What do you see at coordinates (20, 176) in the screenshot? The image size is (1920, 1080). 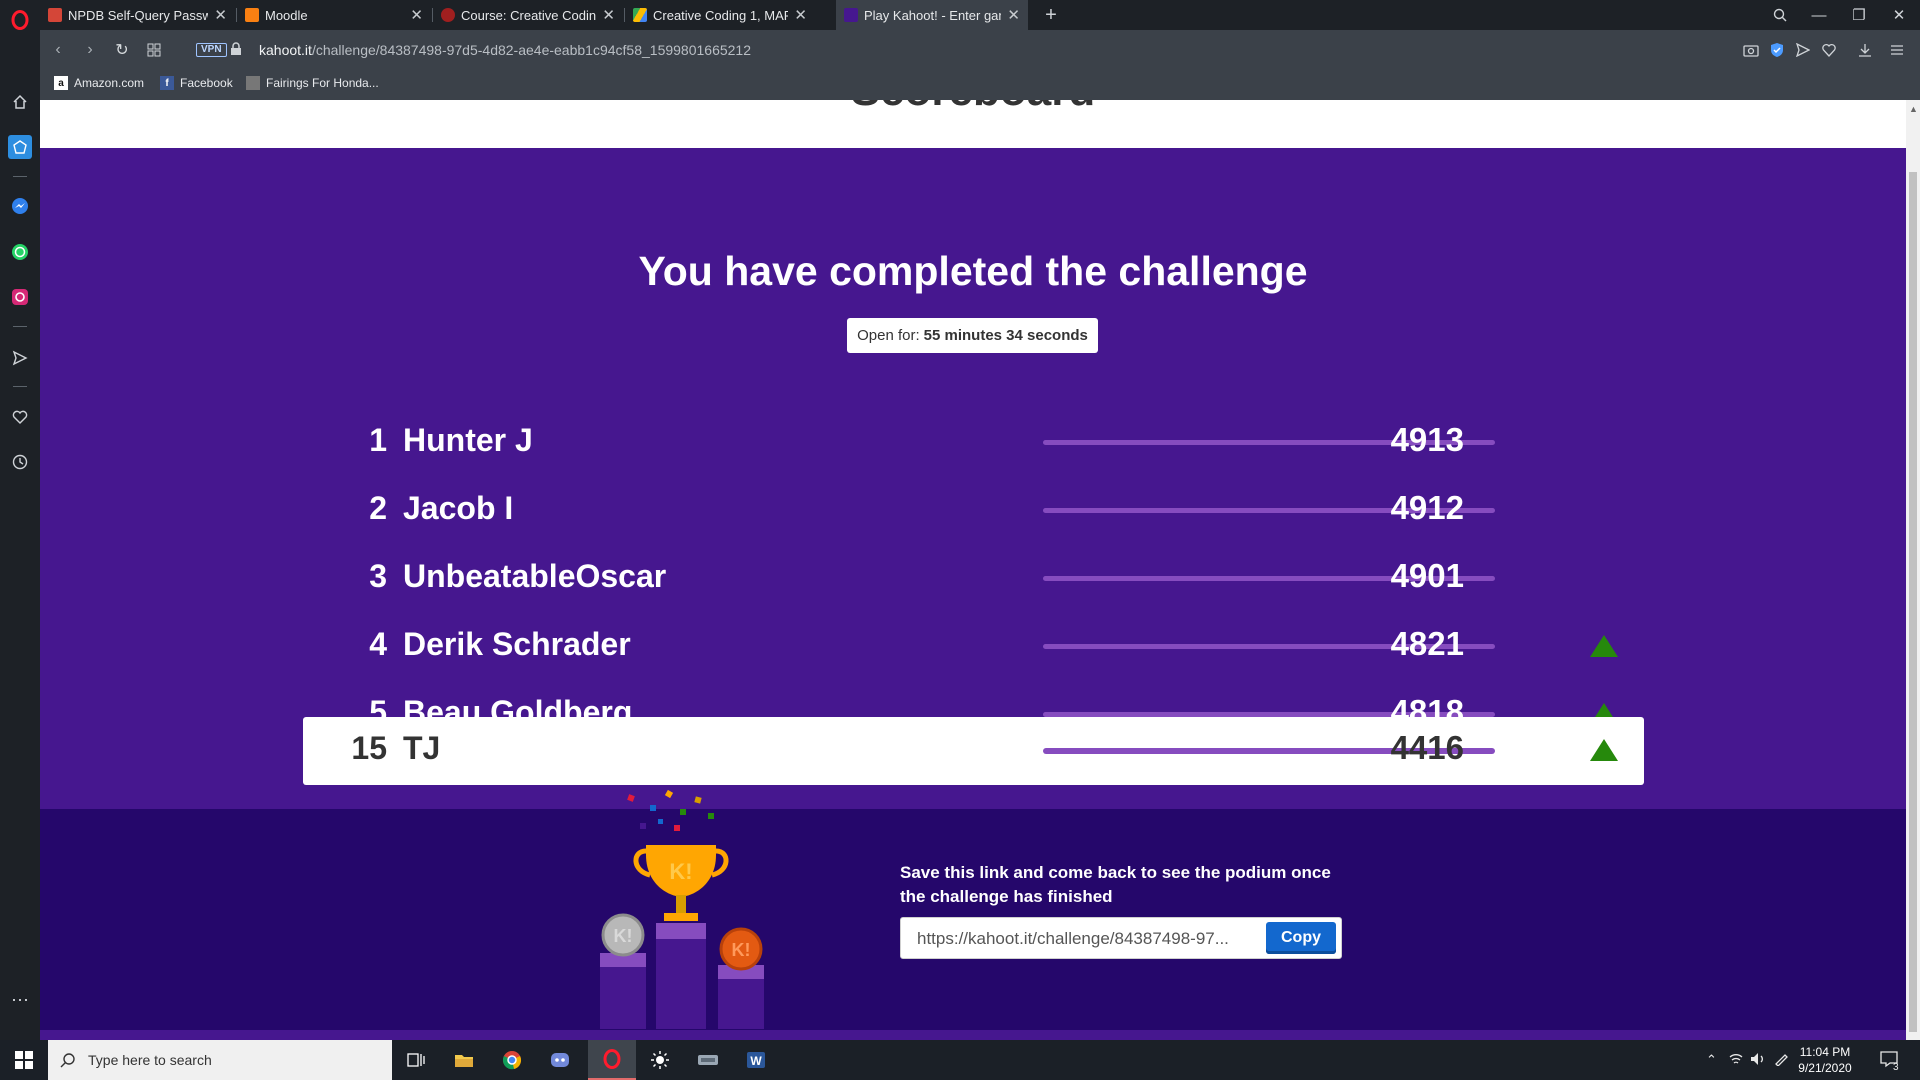 I see `sidebar-divider` at bounding box center [20, 176].